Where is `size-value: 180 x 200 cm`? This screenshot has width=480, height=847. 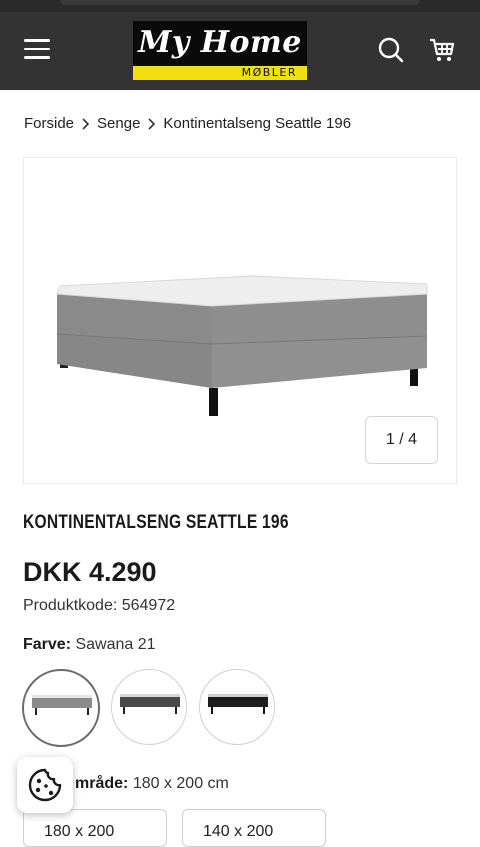 size-value: 180 x 200 cm is located at coordinates (180, 783).